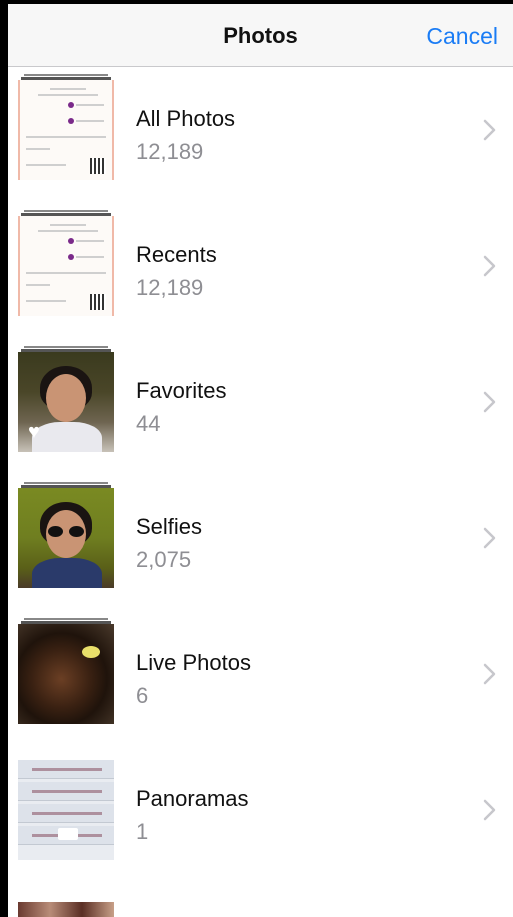  I want to click on album-label: Live Photos, so click(193, 662).